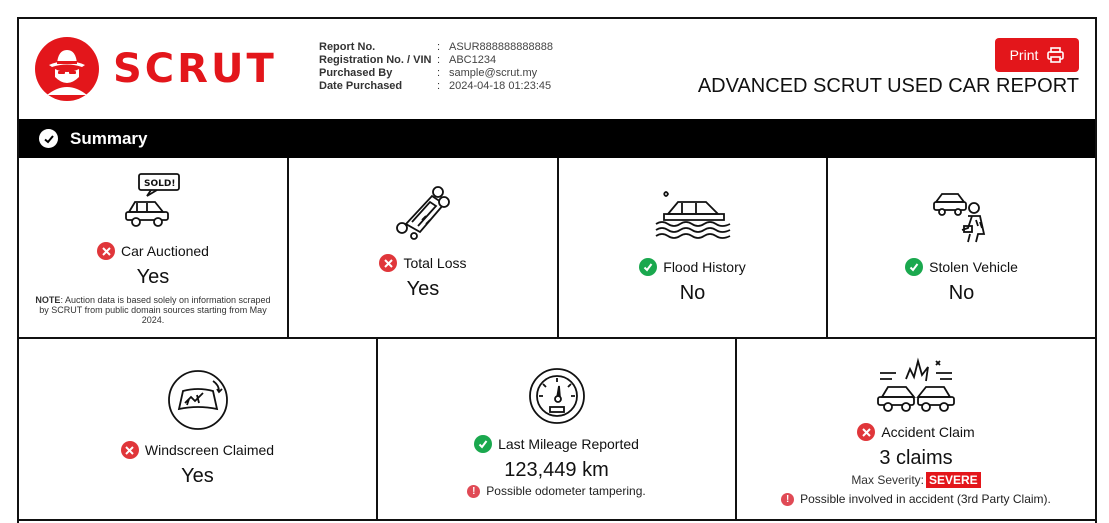 The height and width of the screenshot is (523, 1109). I want to click on max-severity: Max Severity: SEVERE, so click(916, 480).